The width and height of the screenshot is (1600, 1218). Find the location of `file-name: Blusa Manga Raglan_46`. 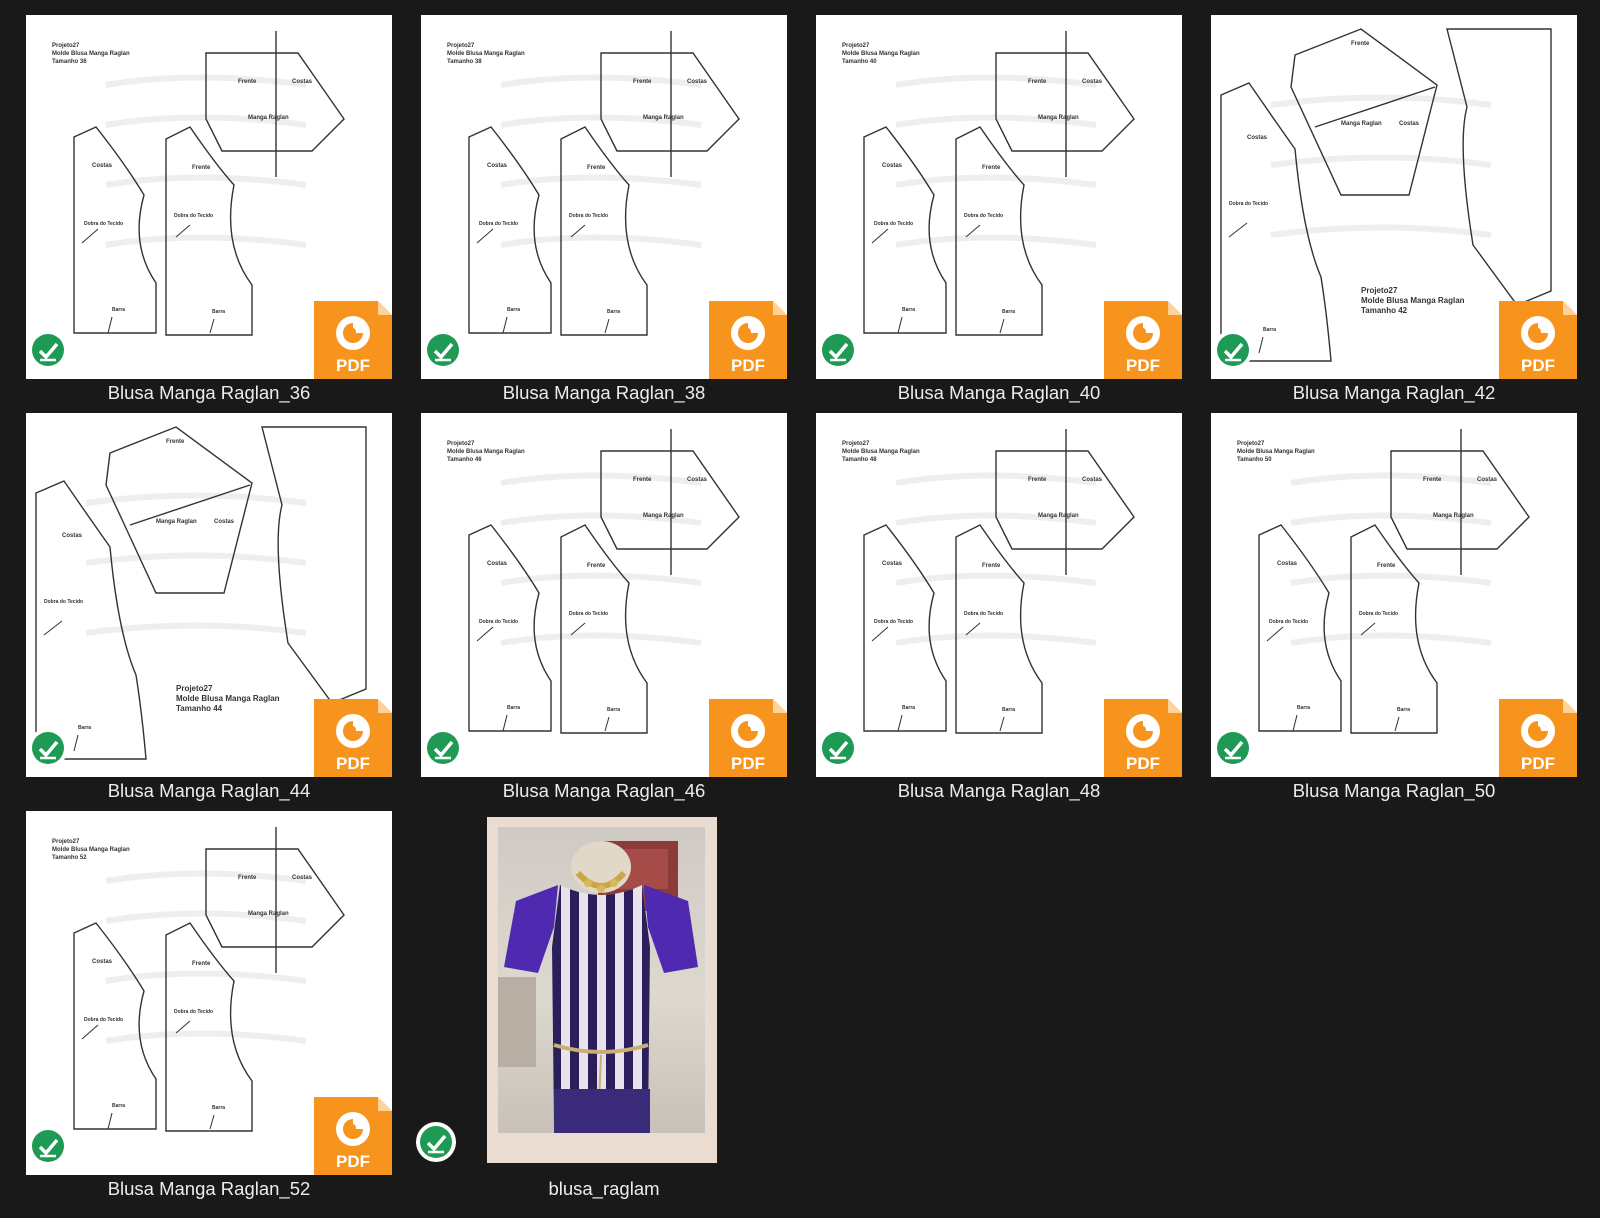

file-name: Blusa Manga Raglan_46 is located at coordinates (604, 791).